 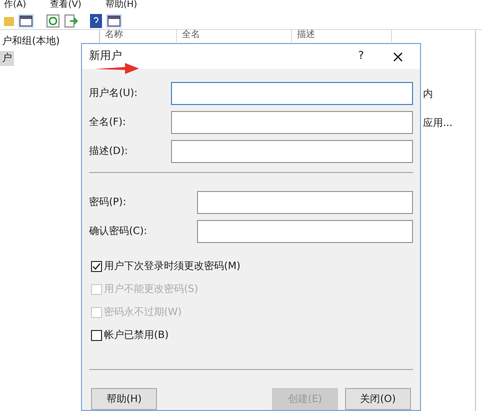 What do you see at coordinates (121, 6) in the screenshot?
I see `menu-item: 帮助(H)` at bounding box center [121, 6].